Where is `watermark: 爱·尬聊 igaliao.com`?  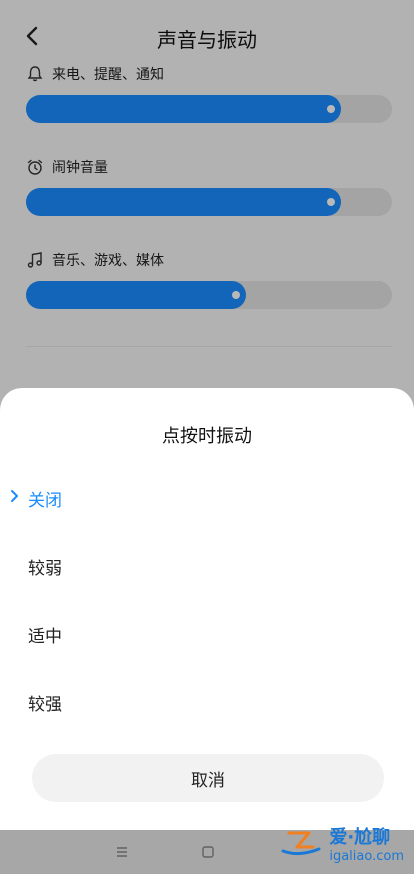 watermark: 爱·尬聊 igaliao.com is located at coordinates (341, 843).